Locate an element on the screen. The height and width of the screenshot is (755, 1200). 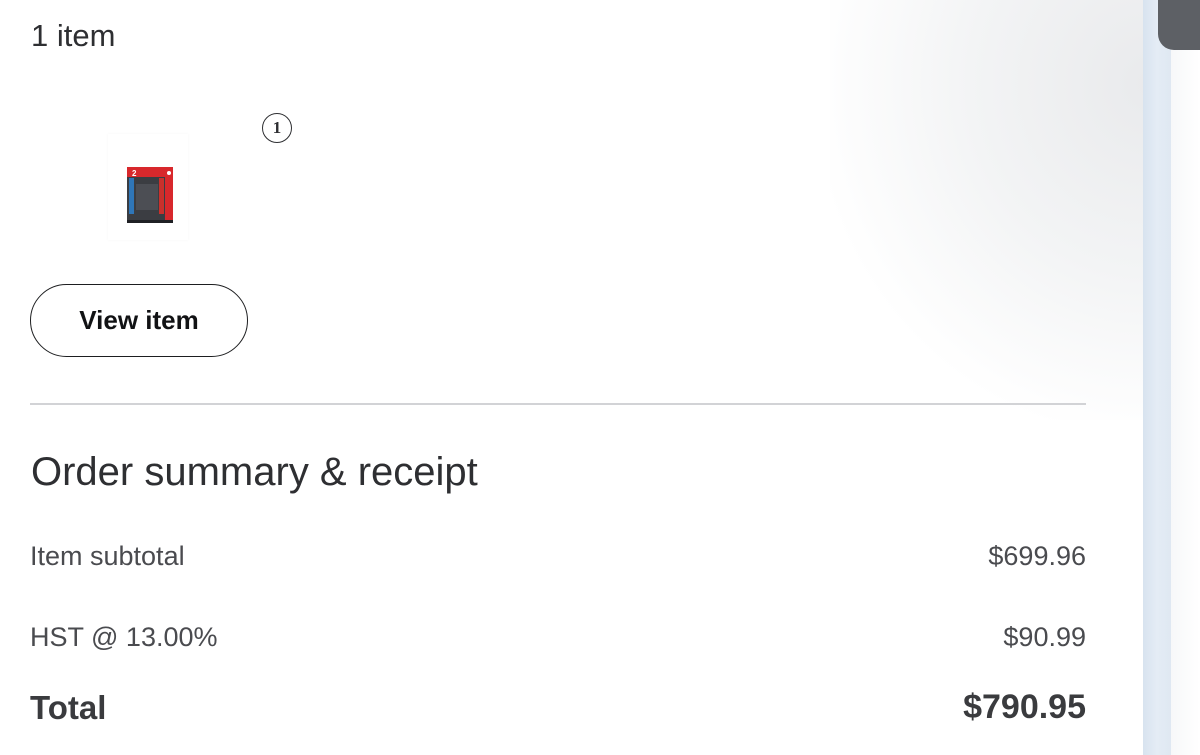
total-amount: $790.95 is located at coordinates (1024, 707).